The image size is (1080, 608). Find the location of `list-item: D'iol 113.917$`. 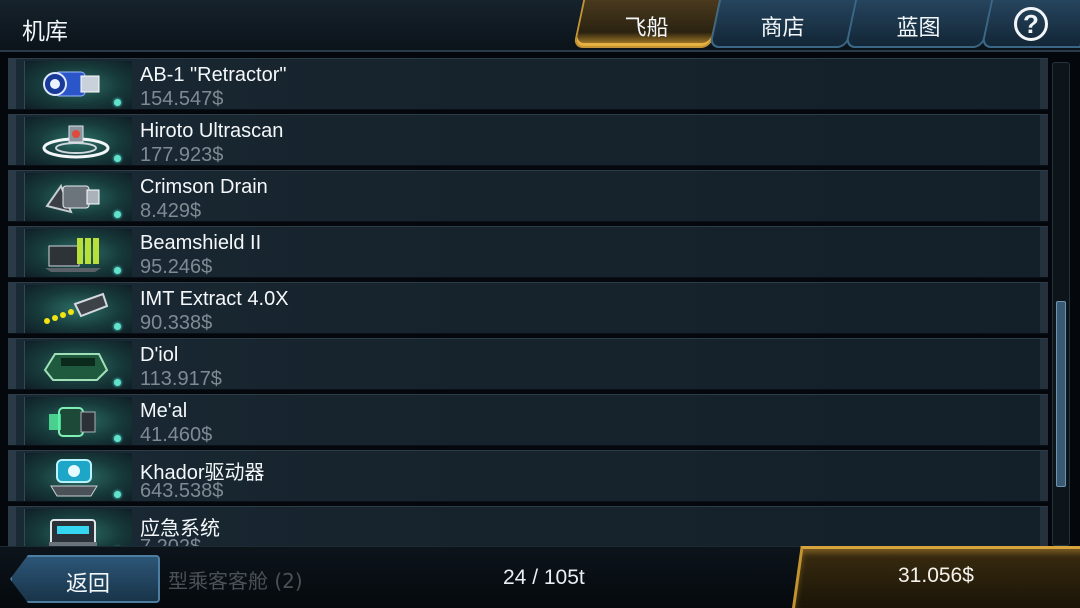

list-item: D'iol 113.917$ is located at coordinates (528, 364).